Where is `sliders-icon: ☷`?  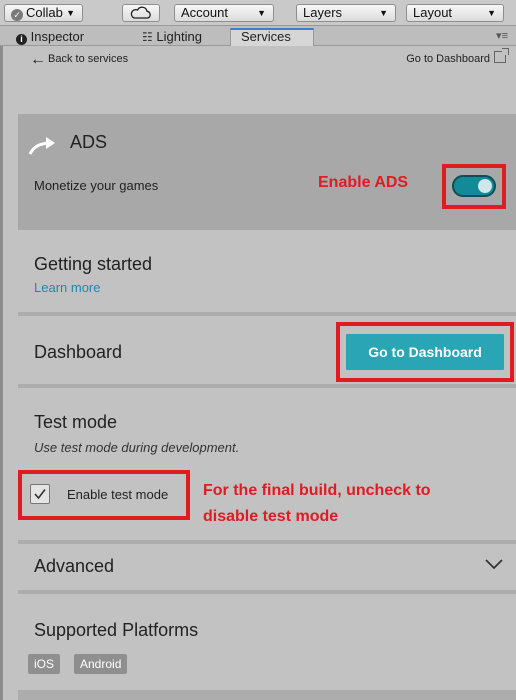 sliders-icon: ☷ is located at coordinates (147, 37).